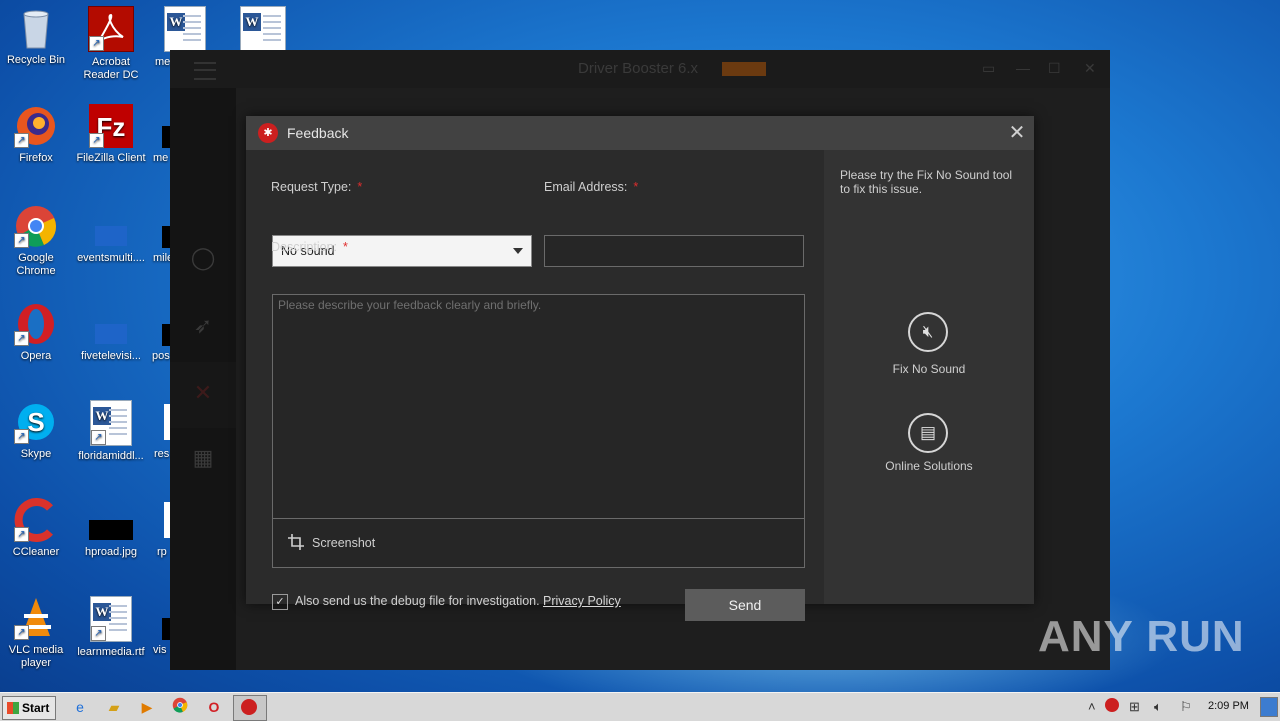 The height and width of the screenshot is (721, 1280). I want to click on dialog-titlebar: ✱ Feedback ✕, so click(640, 133).